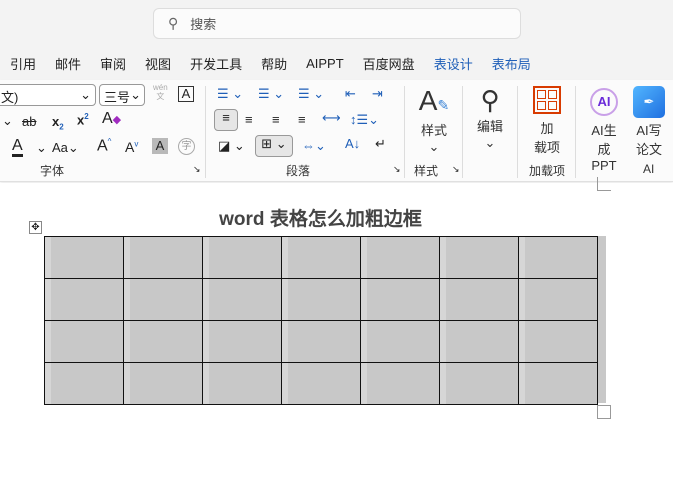  What do you see at coordinates (186, 94) in the screenshot?
I see `char-border-icon: A` at bounding box center [186, 94].